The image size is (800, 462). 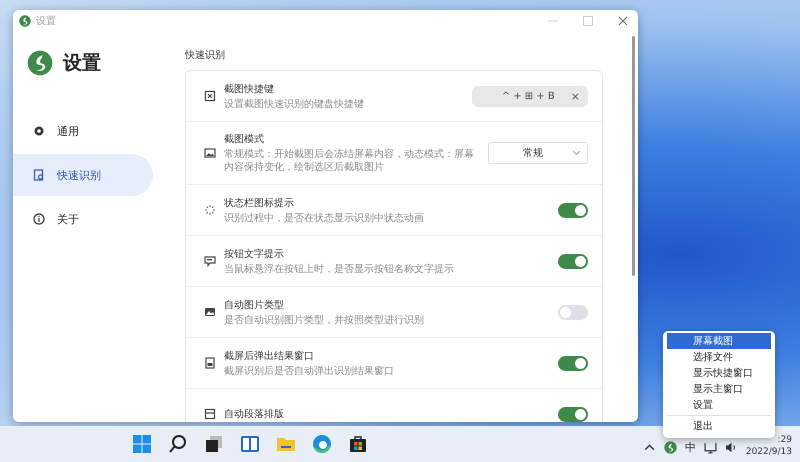 I want to click on setting-title: 自动段落排版, so click(x=254, y=414).